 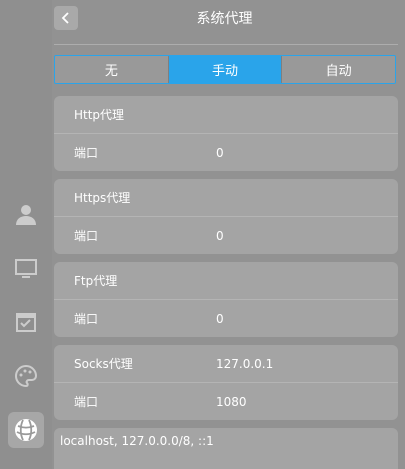 I want to click on http-proxy-group: Http代理 端口 0, so click(x=226, y=133).